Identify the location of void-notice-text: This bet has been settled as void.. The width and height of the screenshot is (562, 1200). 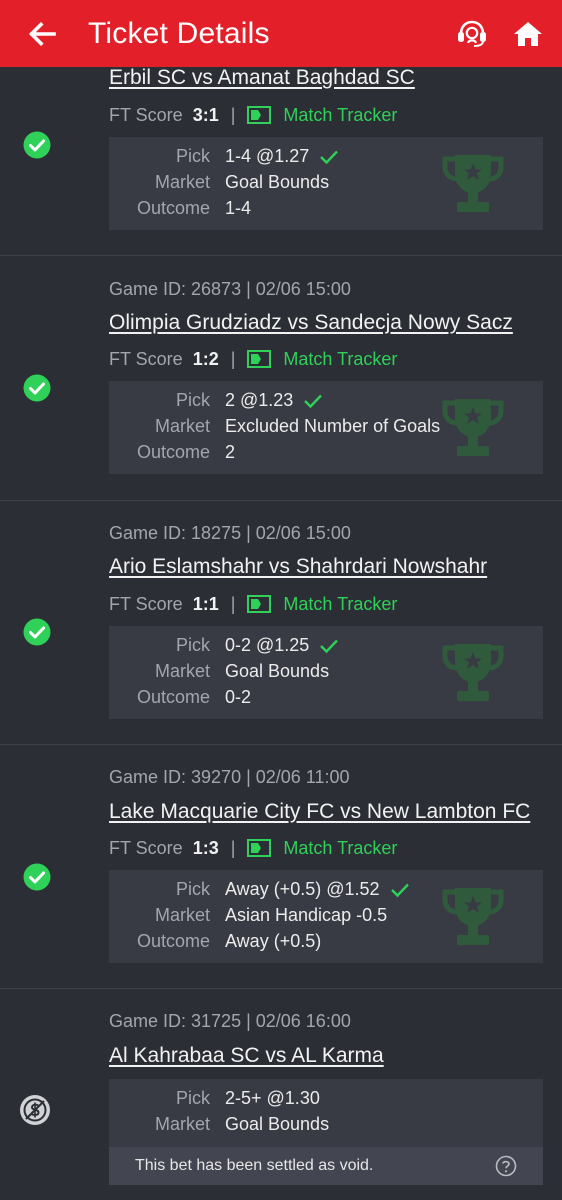
(254, 1165).